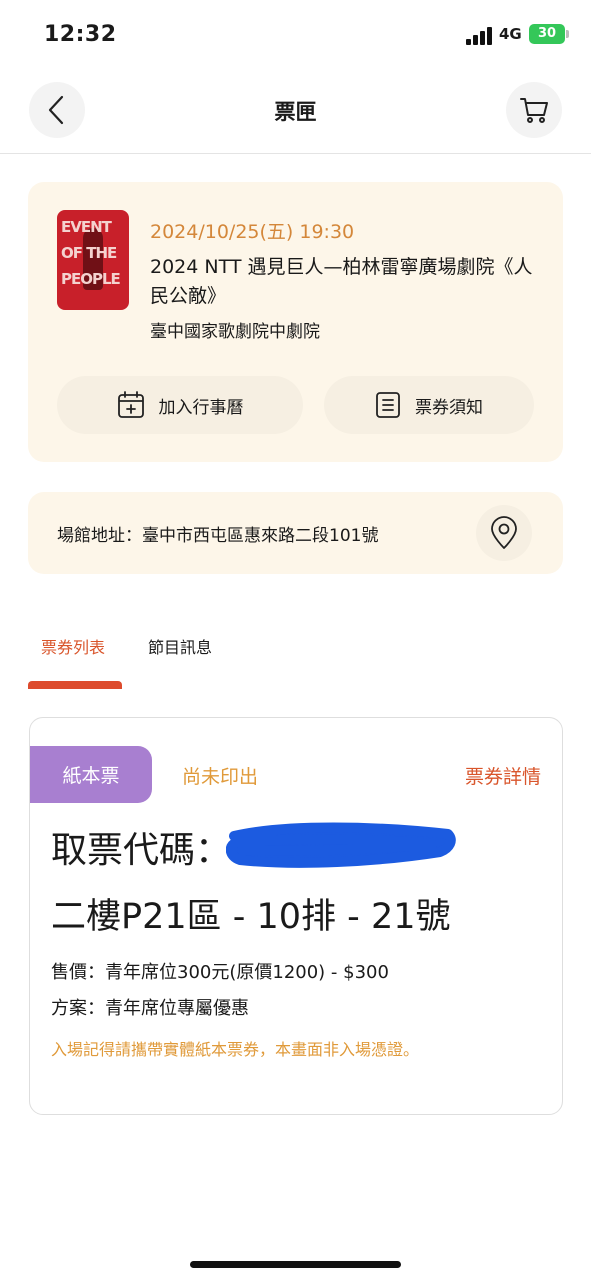  Describe the element at coordinates (510, 34) in the screenshot. I see `network-type: 4G` at that location.